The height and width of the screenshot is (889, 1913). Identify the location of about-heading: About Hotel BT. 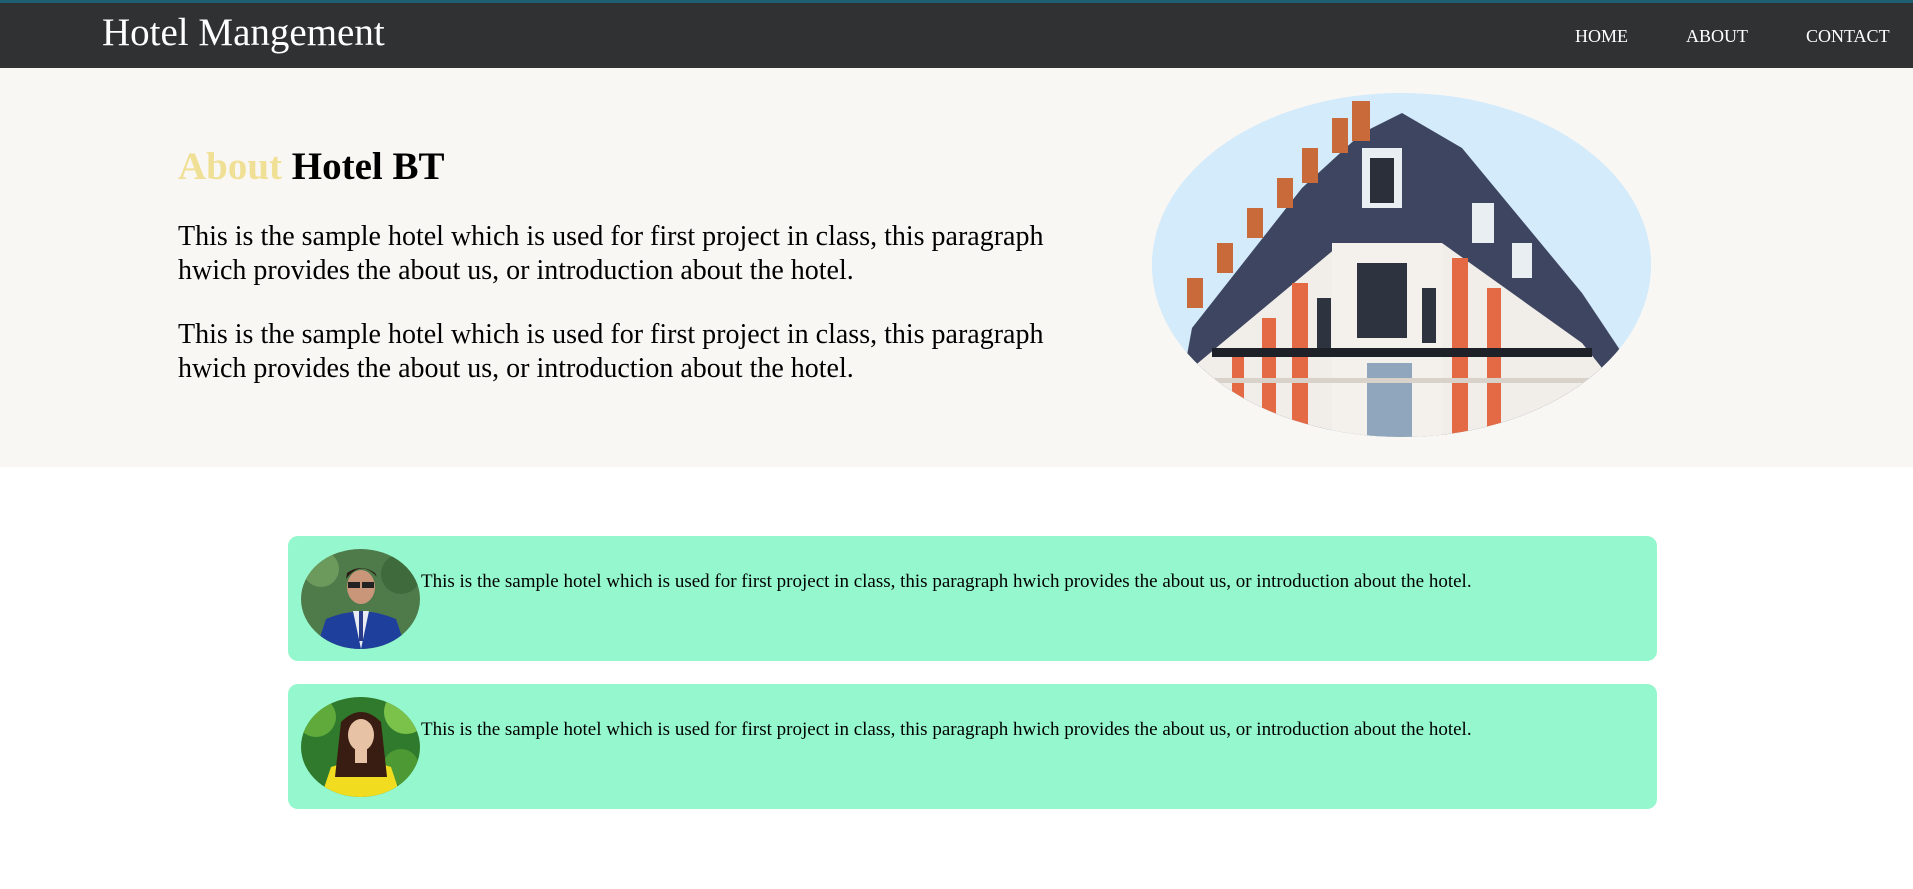
(311, 167).